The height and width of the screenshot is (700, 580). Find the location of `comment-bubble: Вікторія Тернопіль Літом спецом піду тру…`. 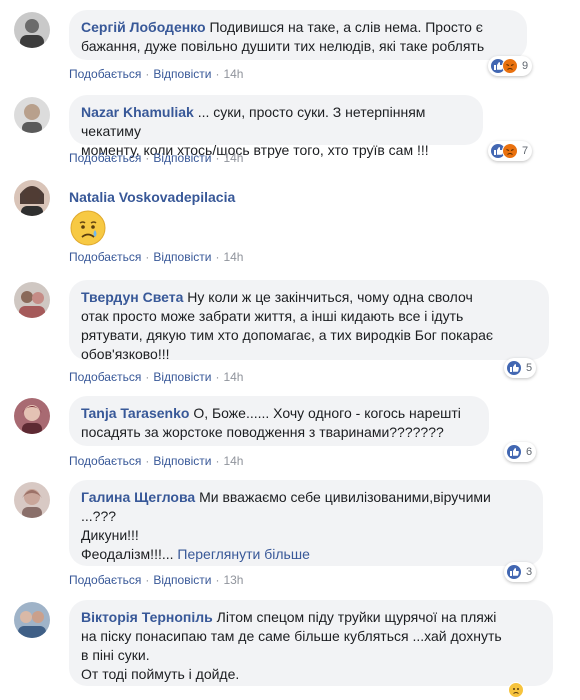

comment-bubble: Вікторія Тернопіль Літом спецом піду тру… is located at coordinates (311, 643).